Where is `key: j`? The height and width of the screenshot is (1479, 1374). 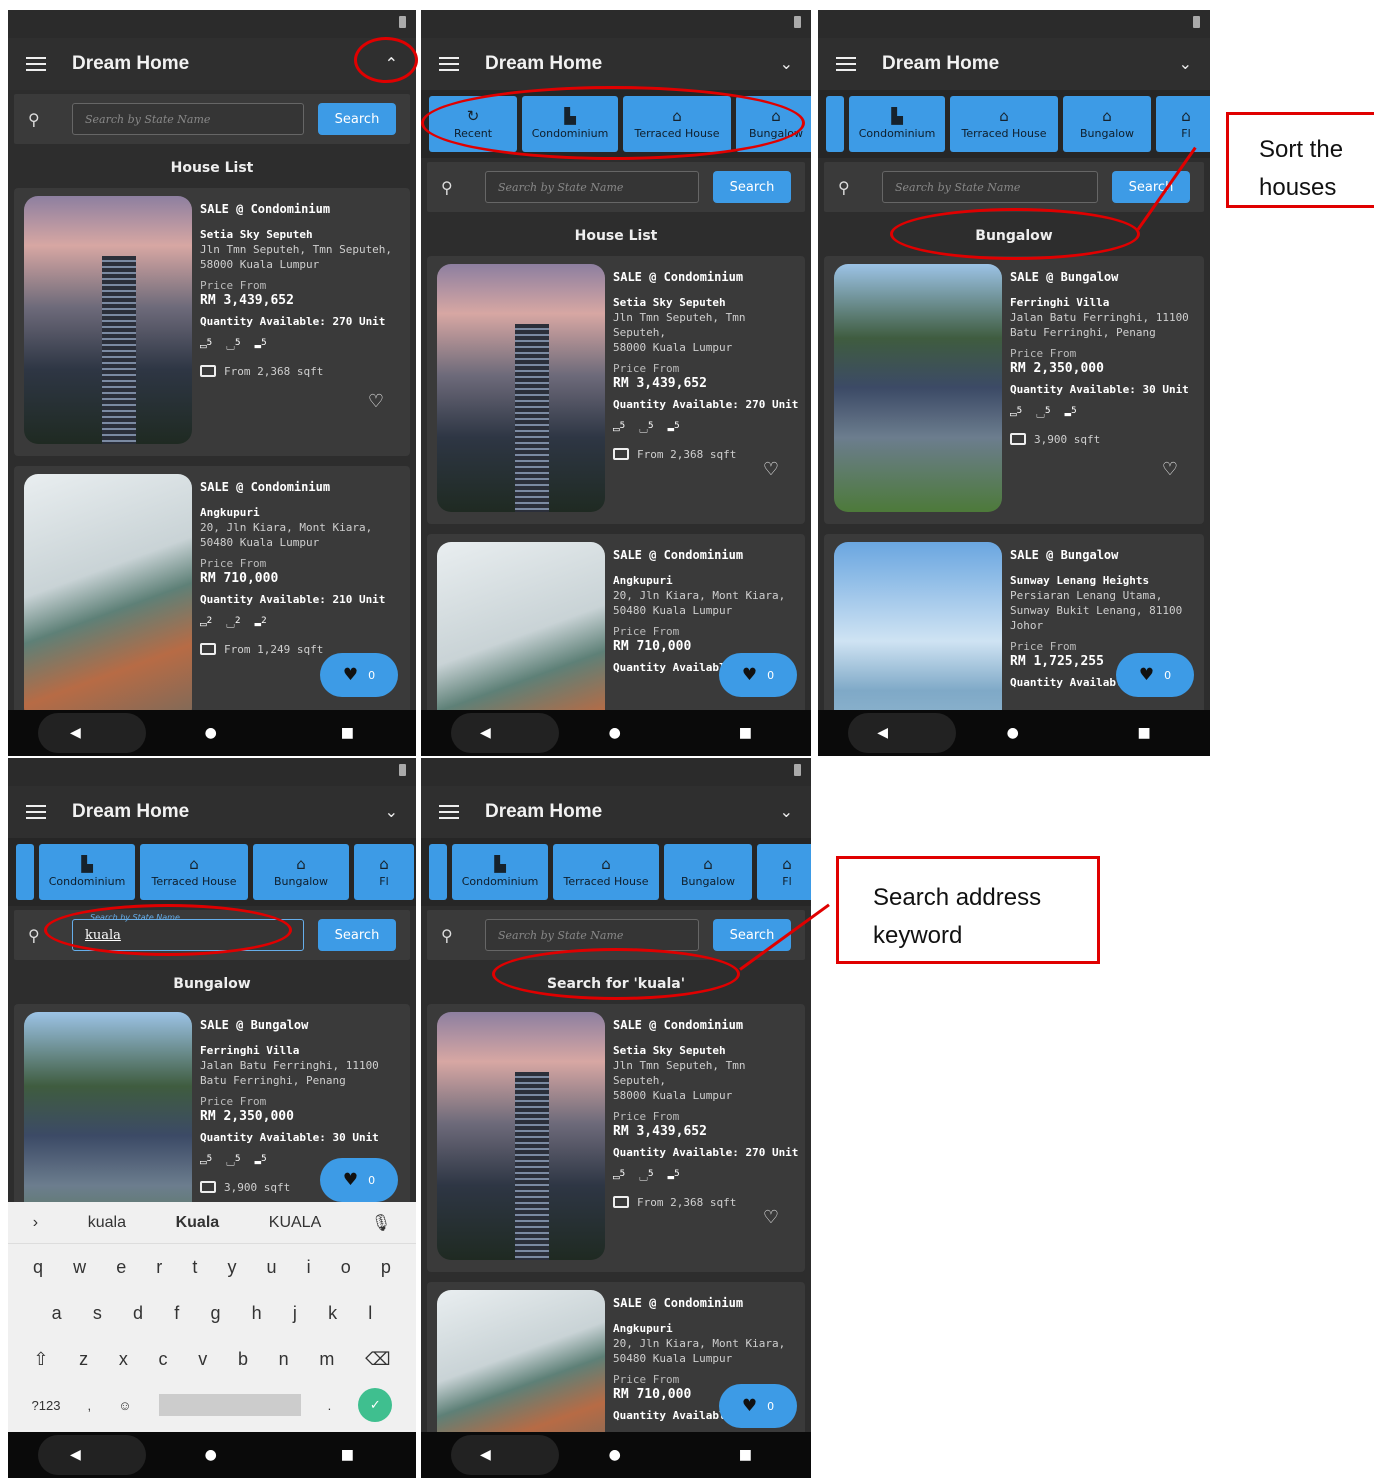 key: j is located at coordinates (295, 1313).